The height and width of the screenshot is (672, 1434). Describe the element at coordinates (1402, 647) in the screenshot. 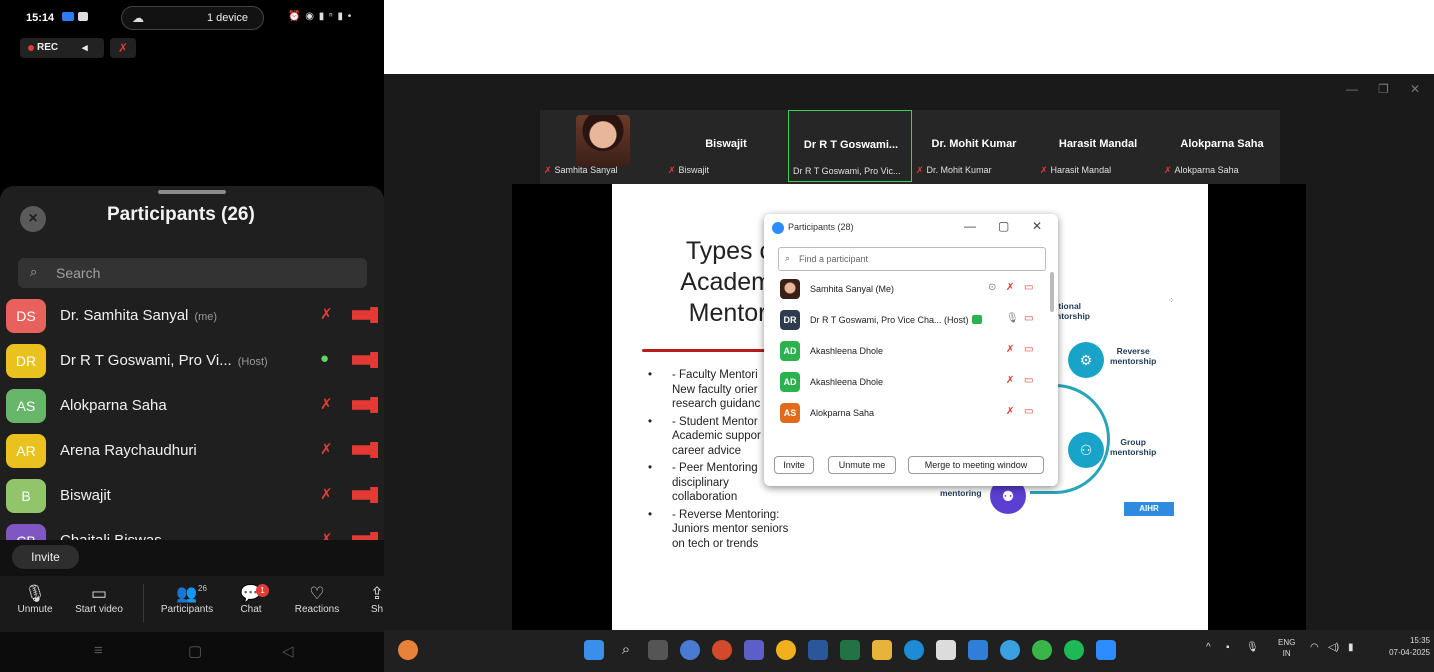

I see `taskbar-clock: 15:35 07-04-2025` at that location.